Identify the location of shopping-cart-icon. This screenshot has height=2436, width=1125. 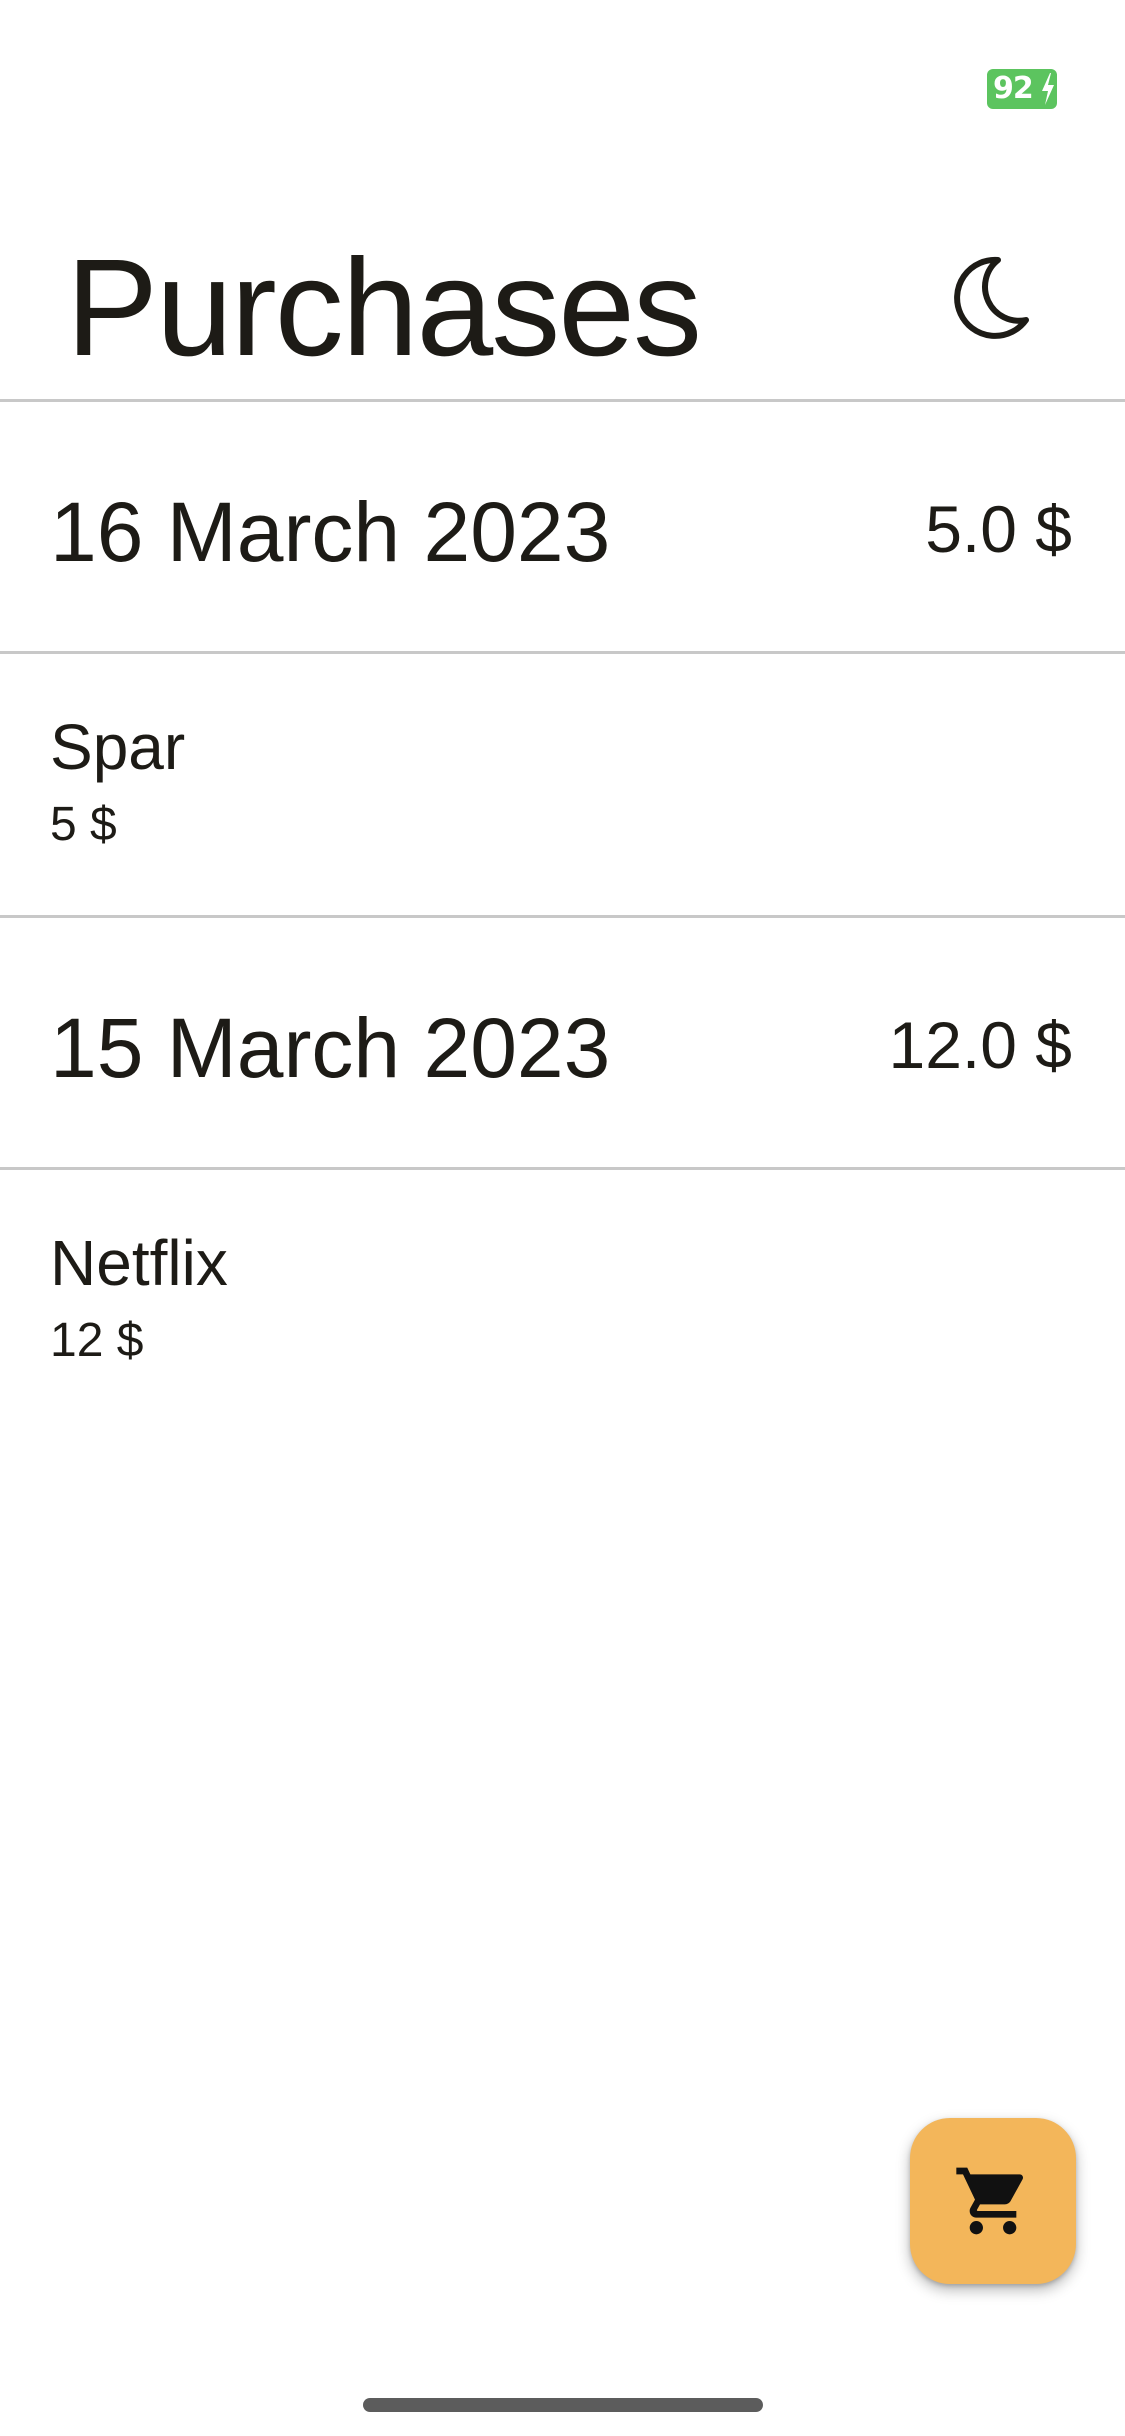
(990, 2201).